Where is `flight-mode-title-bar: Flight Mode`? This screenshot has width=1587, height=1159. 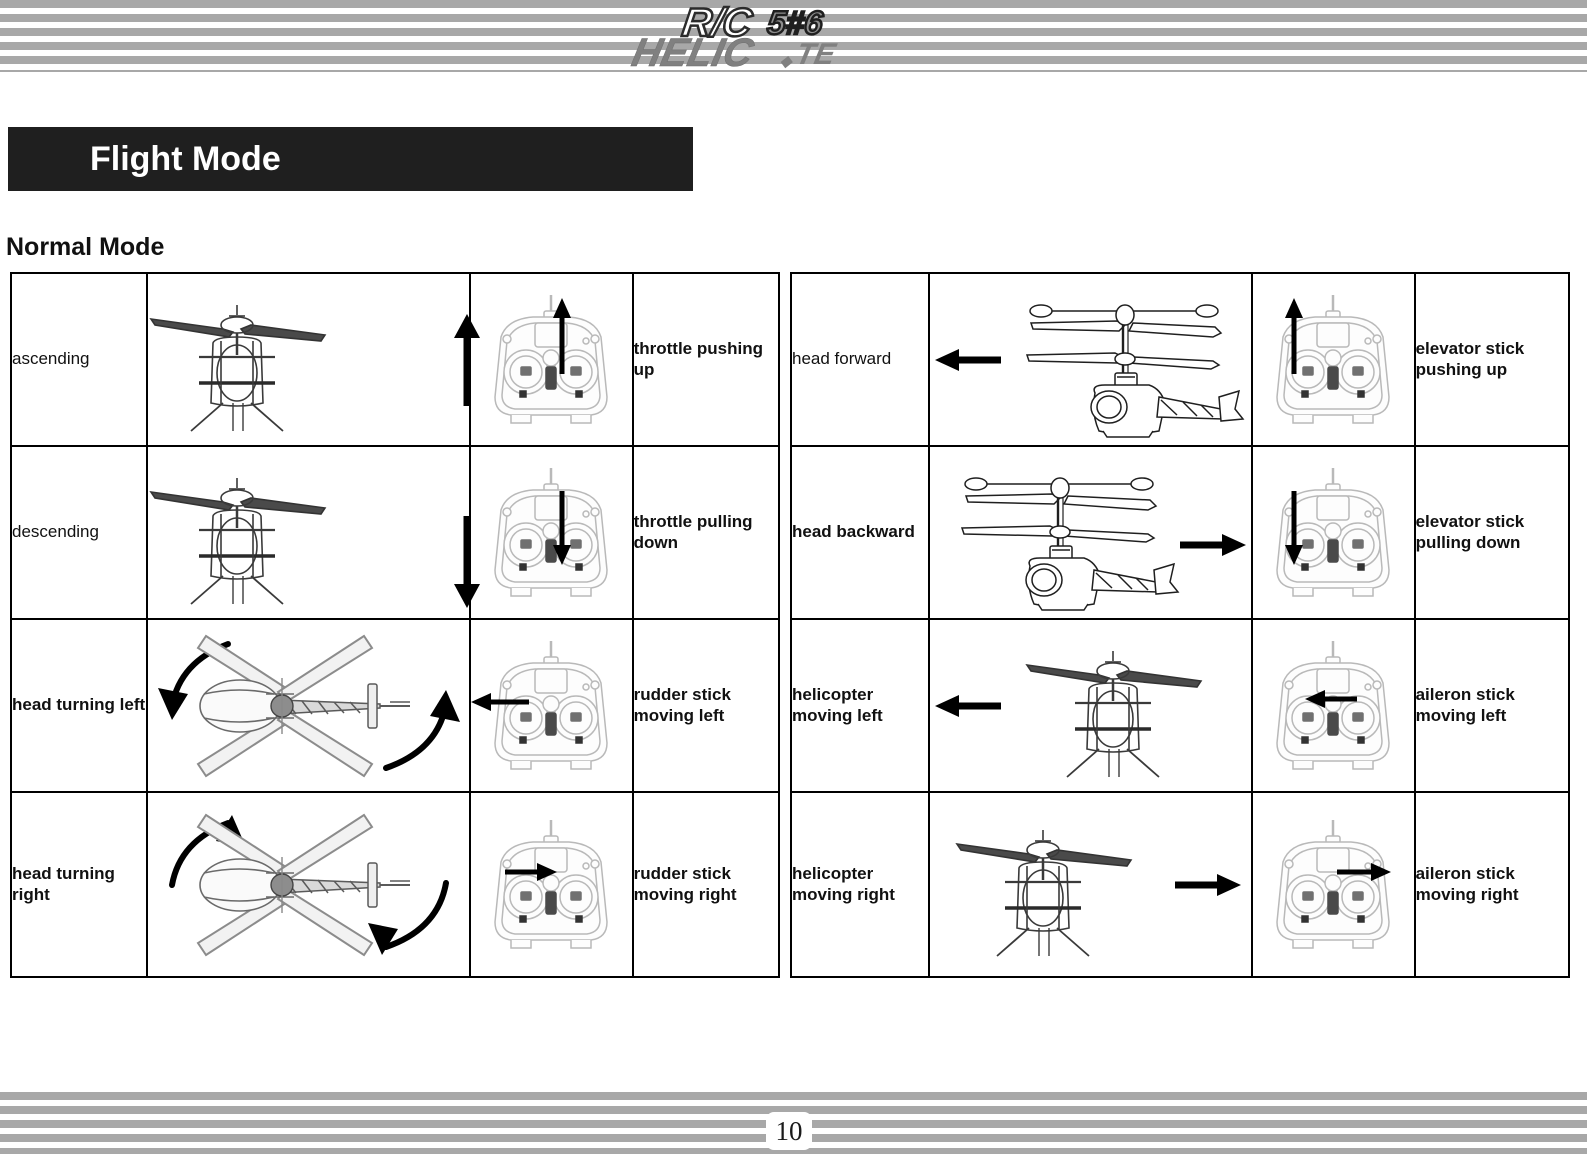
flight-mode-title-bar: Flight Mode is located at coordinates (350, 159).